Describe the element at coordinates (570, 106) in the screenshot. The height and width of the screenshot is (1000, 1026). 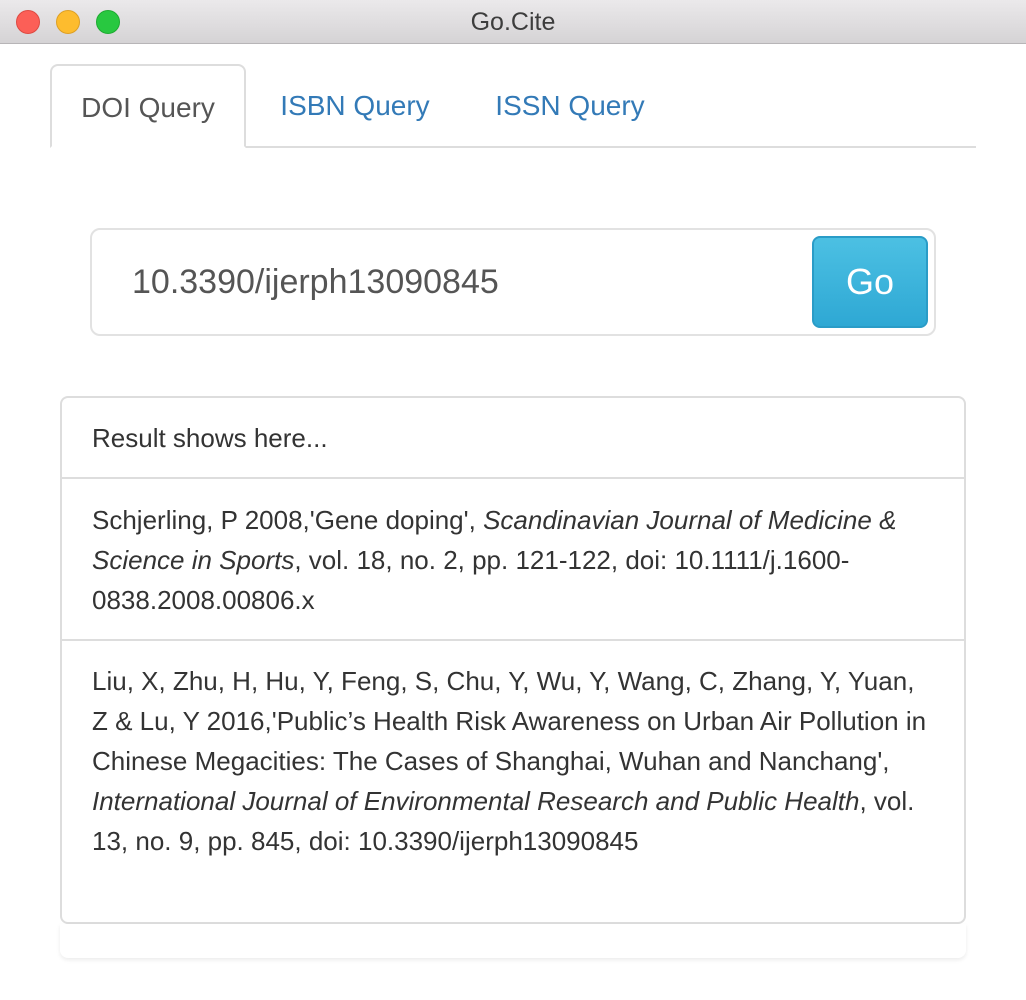
I see `tab-issn-query: ISSN Query` at that location.